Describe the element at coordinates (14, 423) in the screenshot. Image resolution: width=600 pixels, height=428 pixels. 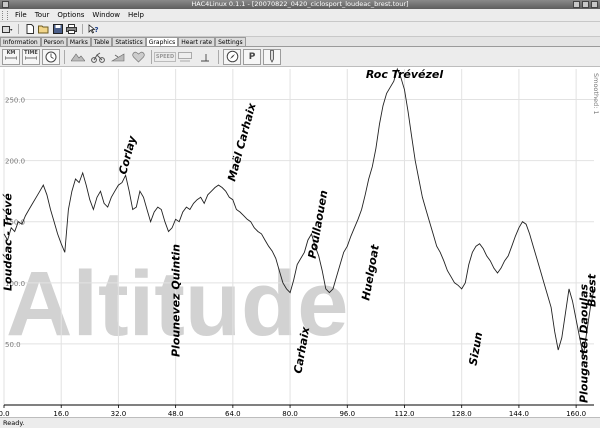
I see `status-text: Ready.` at that location.